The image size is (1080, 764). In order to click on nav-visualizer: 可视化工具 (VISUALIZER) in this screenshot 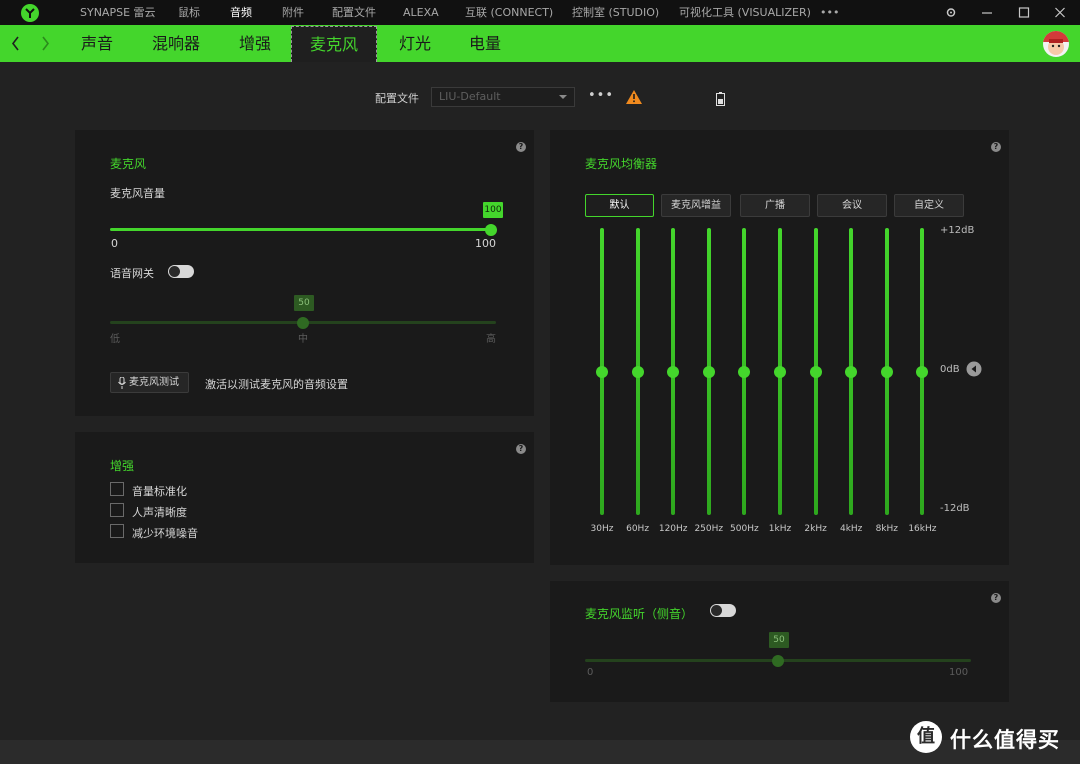, I will do `click(745, 12)`.